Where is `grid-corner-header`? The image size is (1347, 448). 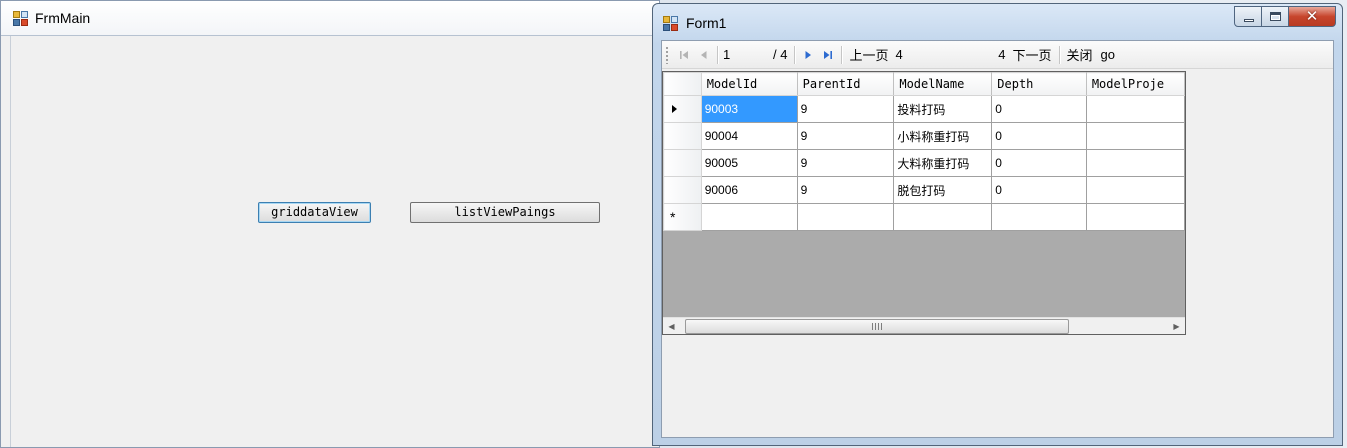
grid-corner-header is located at coordinates (682, 84).